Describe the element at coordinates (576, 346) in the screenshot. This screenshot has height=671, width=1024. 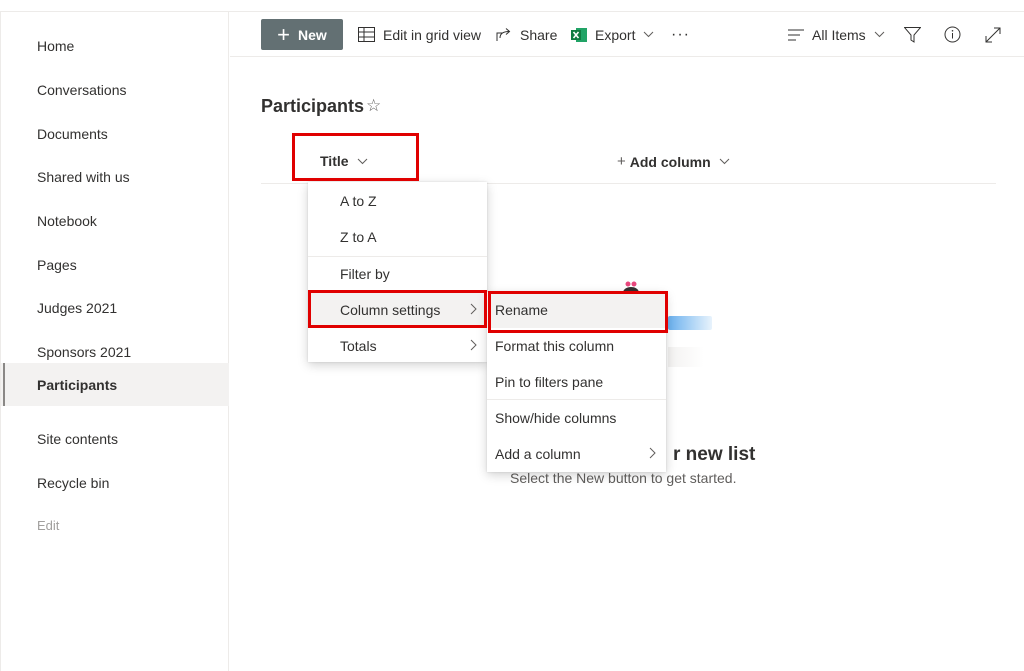
I see `menu-item-format-column: Format this column` at that location.